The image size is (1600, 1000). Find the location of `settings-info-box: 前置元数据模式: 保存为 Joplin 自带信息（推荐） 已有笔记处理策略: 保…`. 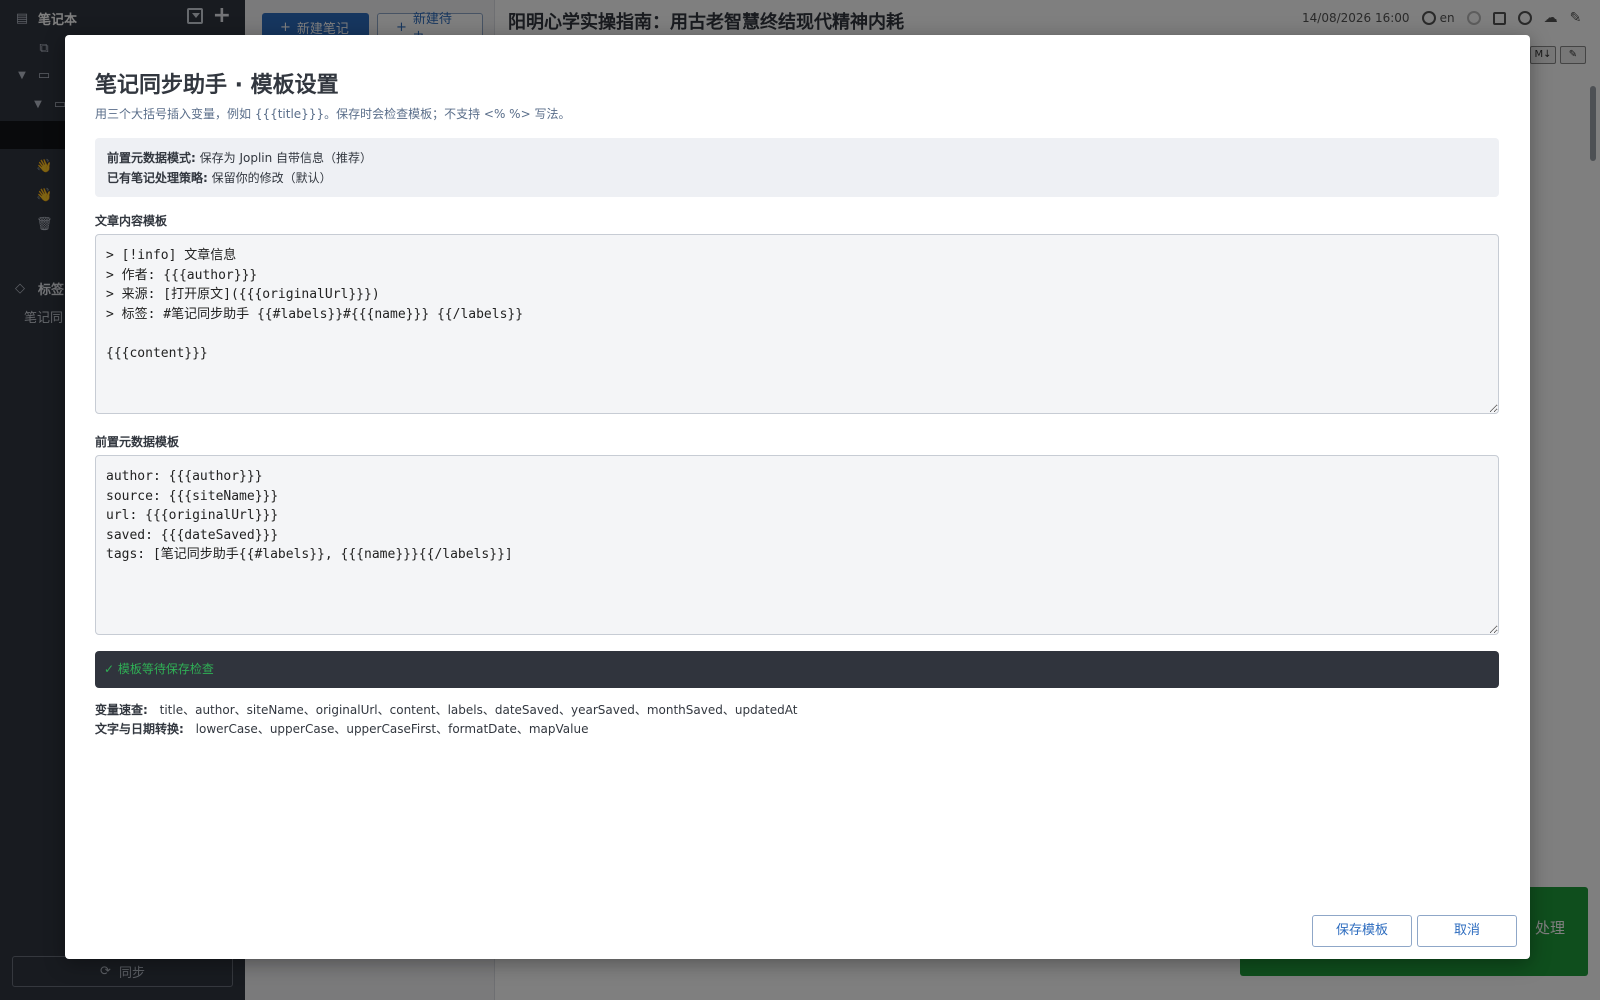

settings-info-box: 前置元数据模式: 保存为 Joplin 自带信息（推荐） 已有笔记处理策略: 保… is located at coordinates (797, 167).